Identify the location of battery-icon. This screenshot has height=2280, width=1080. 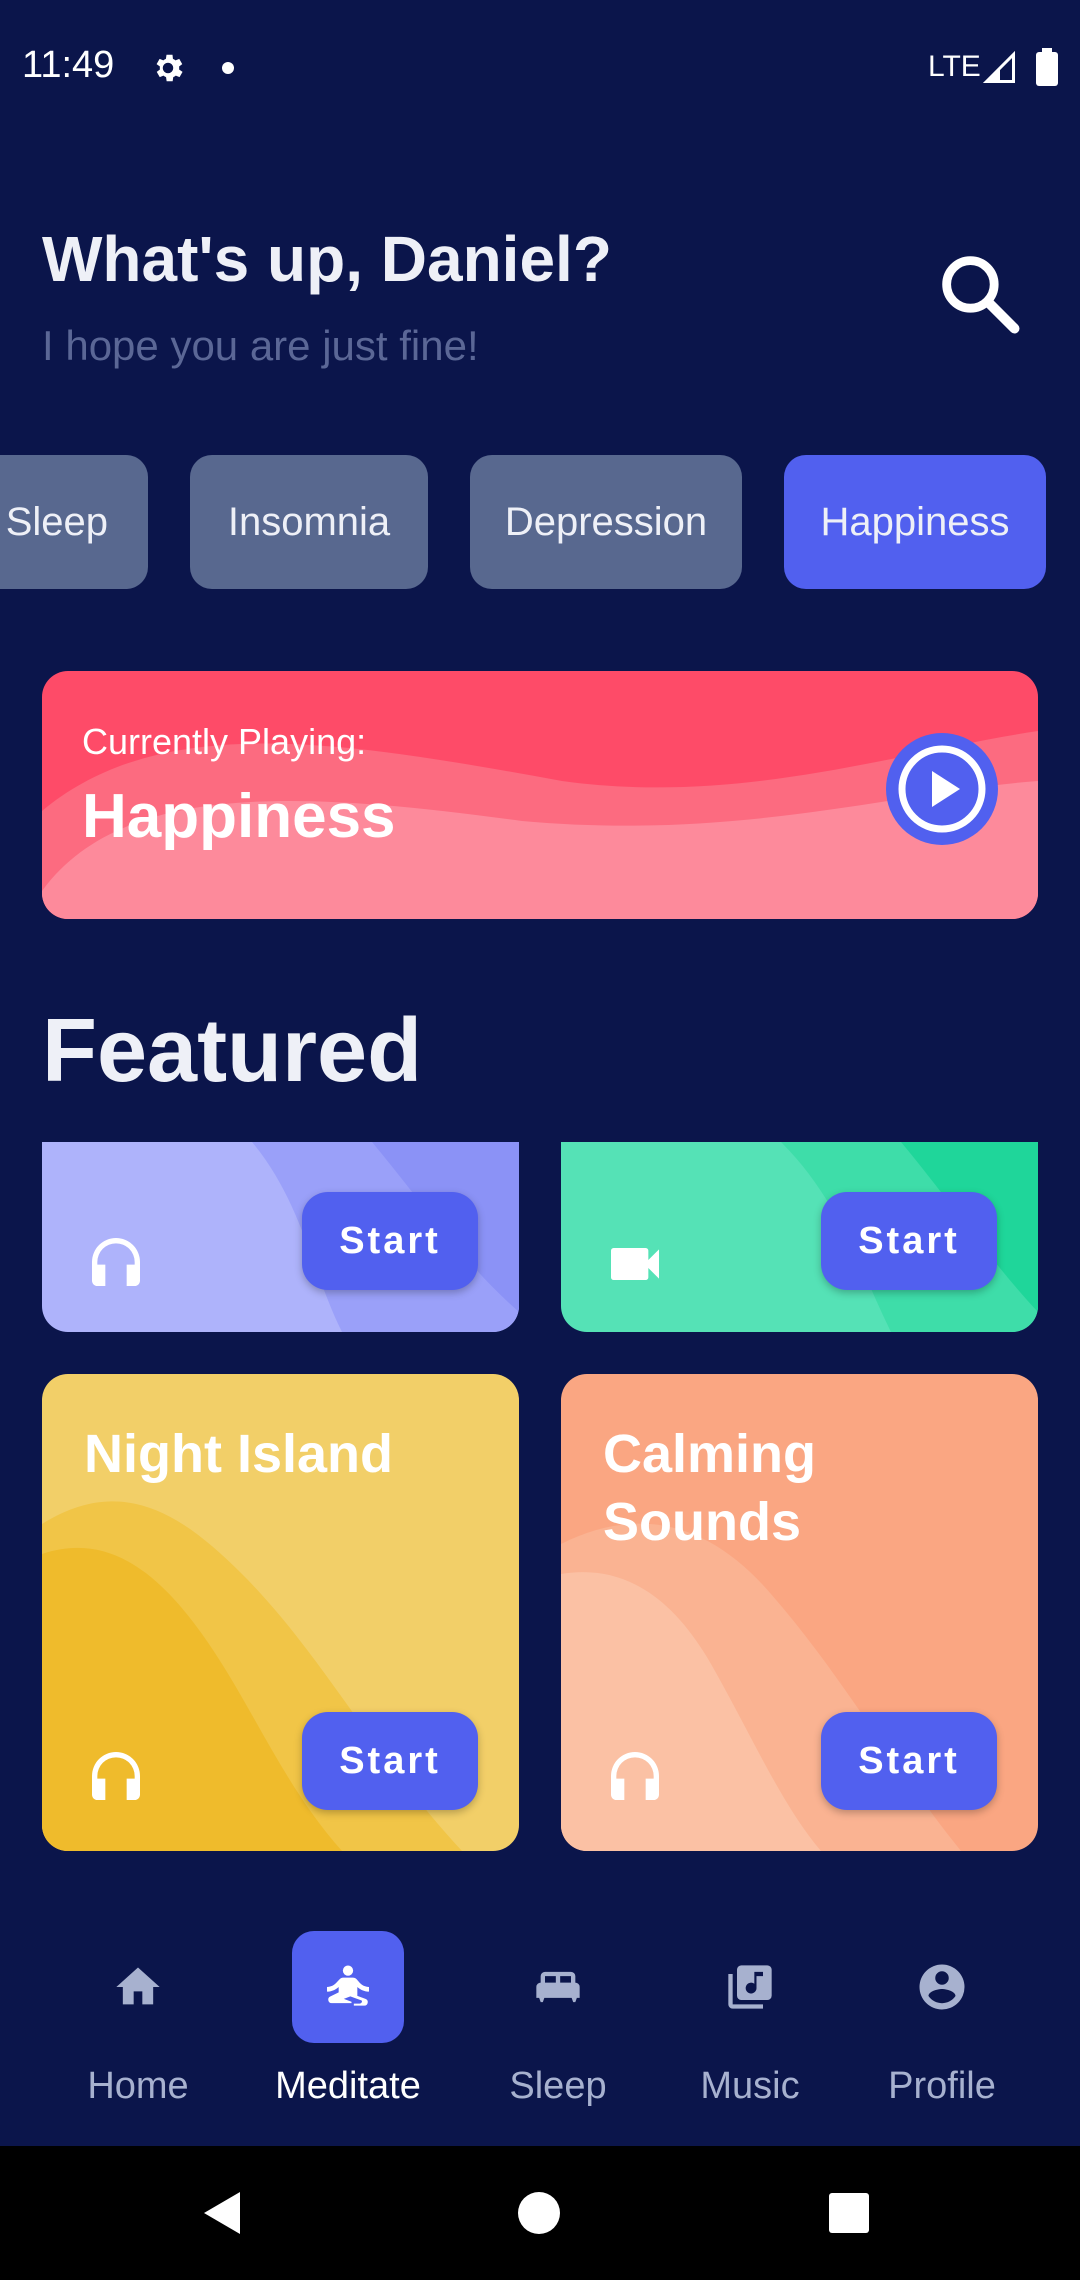
(1047, 67).